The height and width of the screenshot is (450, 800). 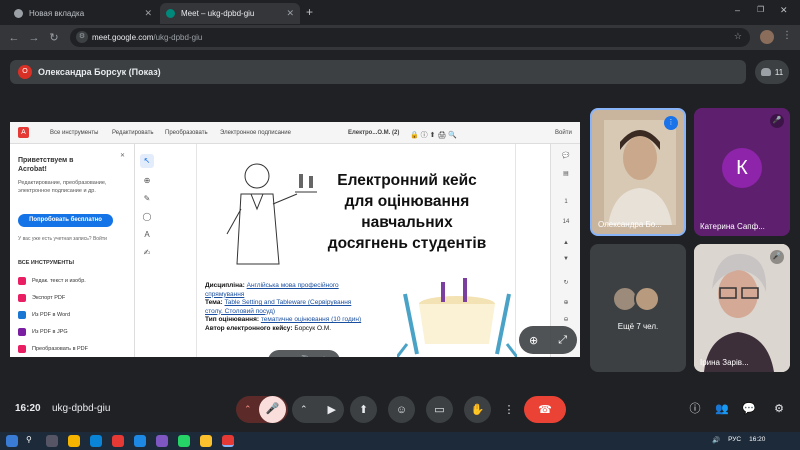 What do you see at coordinates (41, 298) in the screenshot?
I see `tool-export: Экспорт PDF` at bounding box center [41, 298].